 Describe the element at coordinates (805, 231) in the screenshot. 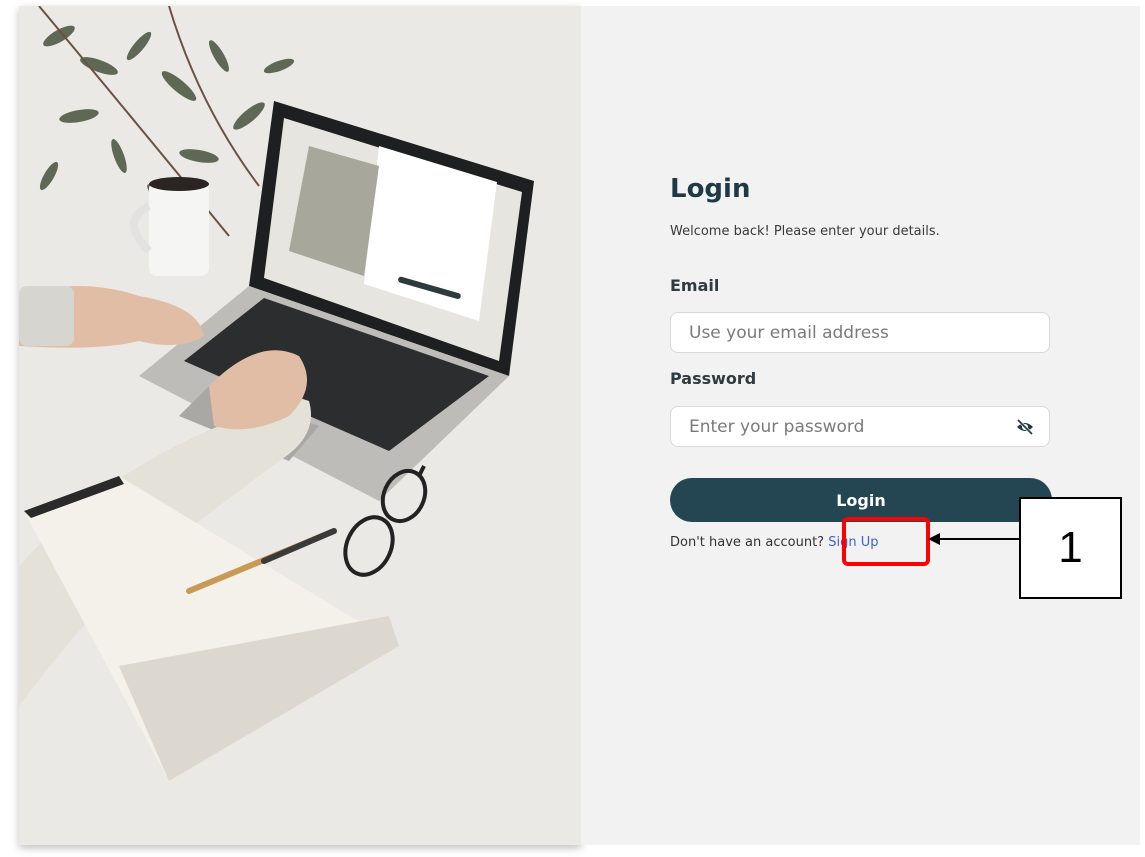

I see `welcome-subtitle: Welcome back! Please enter your details.` at that location.